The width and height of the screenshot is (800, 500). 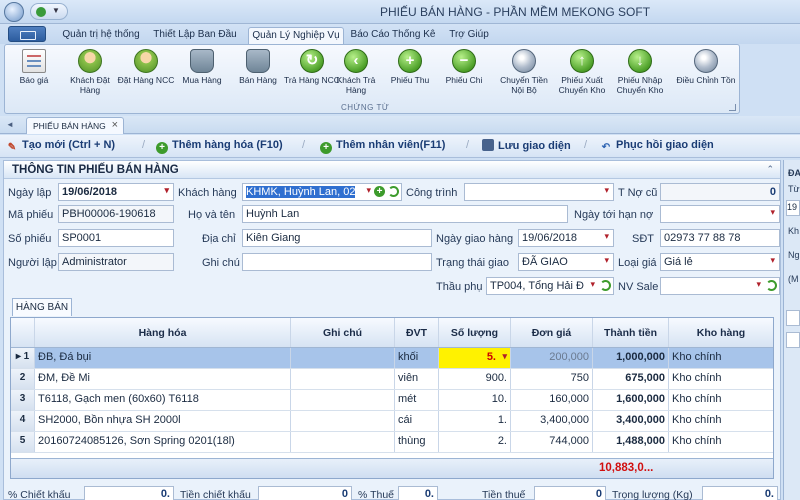 I want to click on tab-quan-tri-he-thong: Quản trị hệ thống, so click(x=101, y=35).